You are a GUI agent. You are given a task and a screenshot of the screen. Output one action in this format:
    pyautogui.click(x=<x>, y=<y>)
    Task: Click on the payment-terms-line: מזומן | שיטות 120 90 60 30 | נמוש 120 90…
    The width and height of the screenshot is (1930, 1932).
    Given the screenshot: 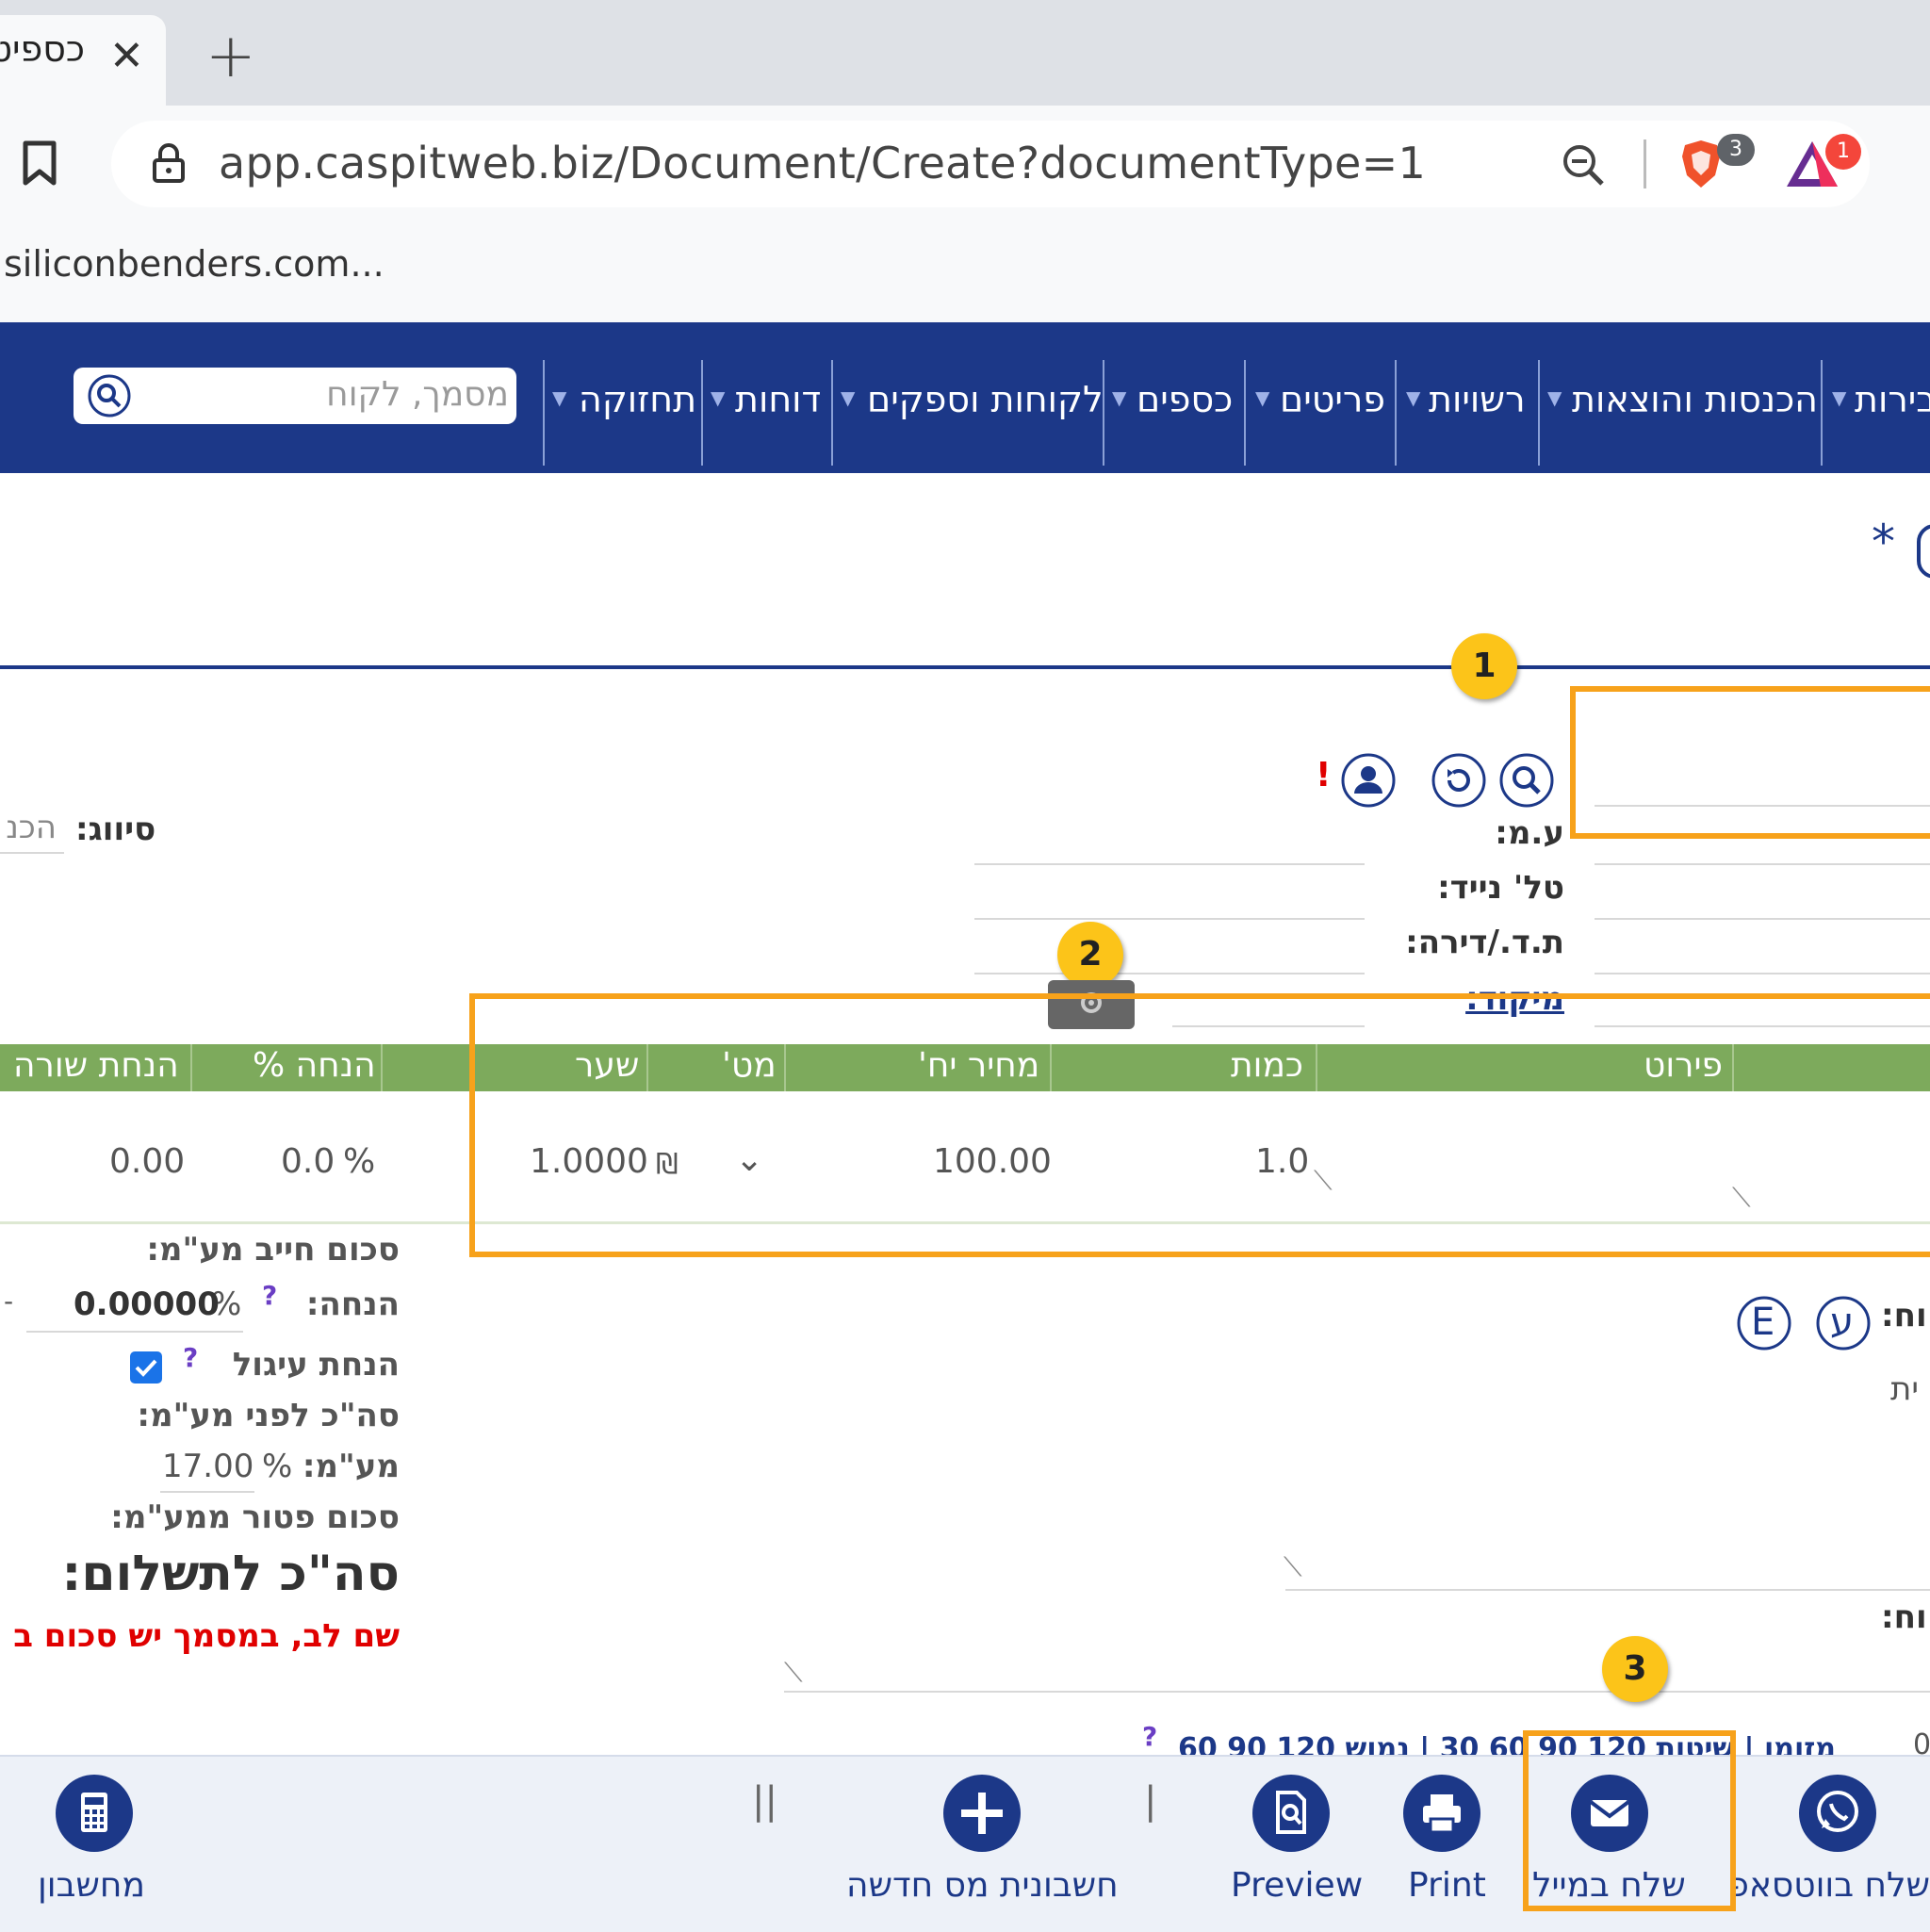 What is the action you would take?
    pyautogui.click(x=1506, y=1743)
    